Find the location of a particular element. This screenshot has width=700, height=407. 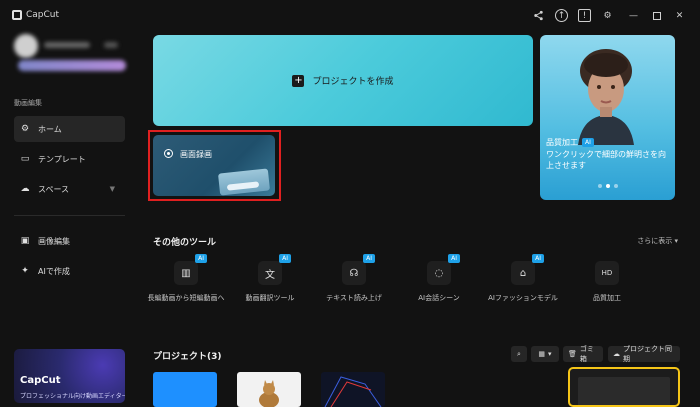

sidebar-item-template: ▭ テンプレート is located at coordinates (69, 159).